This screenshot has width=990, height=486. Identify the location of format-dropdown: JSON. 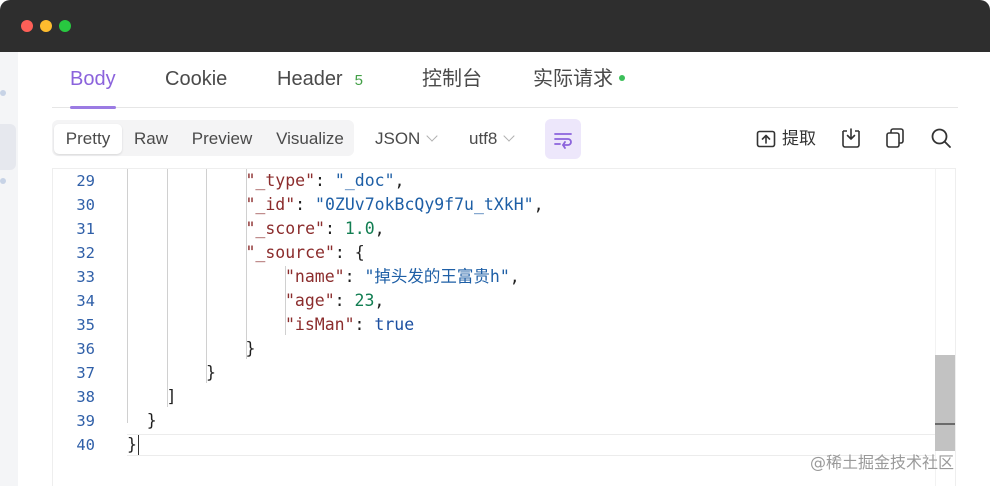
(407, 139).